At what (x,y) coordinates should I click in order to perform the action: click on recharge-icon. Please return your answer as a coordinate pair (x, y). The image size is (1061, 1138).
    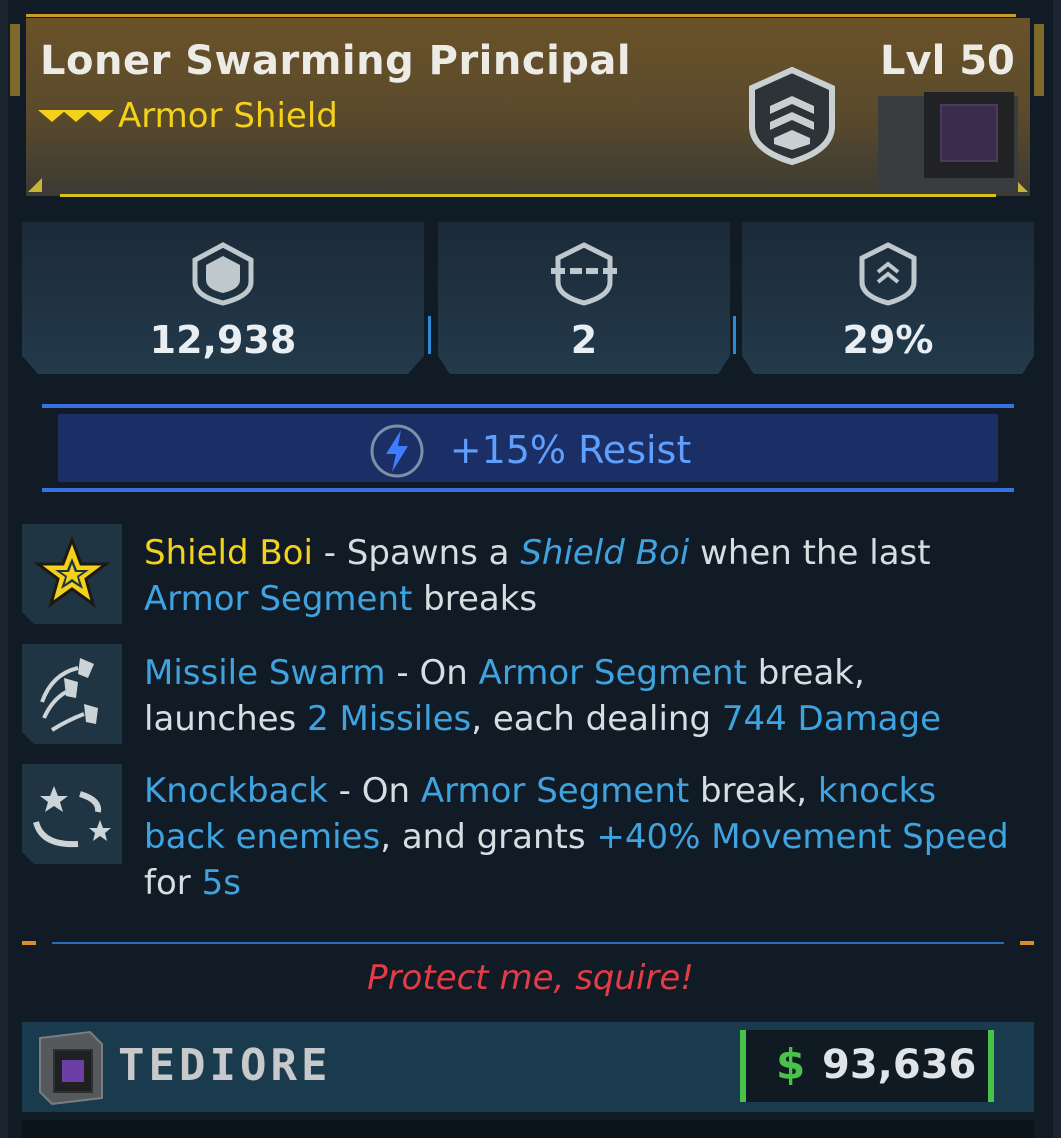
    Looking at the image, I should click on (888, 274).